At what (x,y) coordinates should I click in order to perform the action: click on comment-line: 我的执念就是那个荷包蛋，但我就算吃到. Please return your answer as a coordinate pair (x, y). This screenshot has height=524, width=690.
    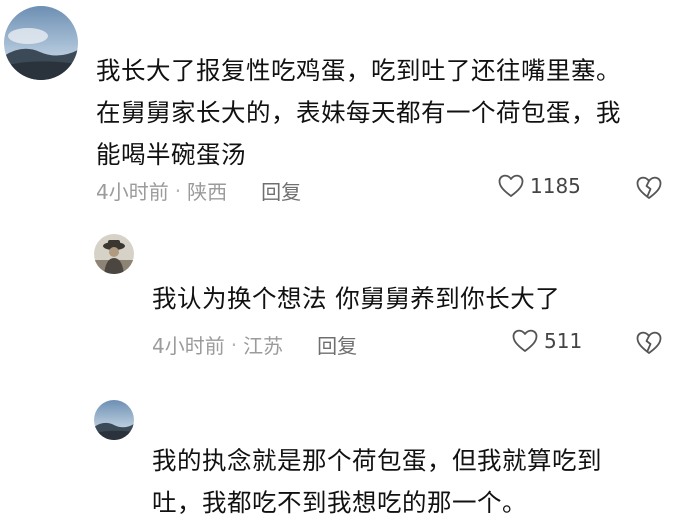
    Looking at the image, I should click on (377, 460).